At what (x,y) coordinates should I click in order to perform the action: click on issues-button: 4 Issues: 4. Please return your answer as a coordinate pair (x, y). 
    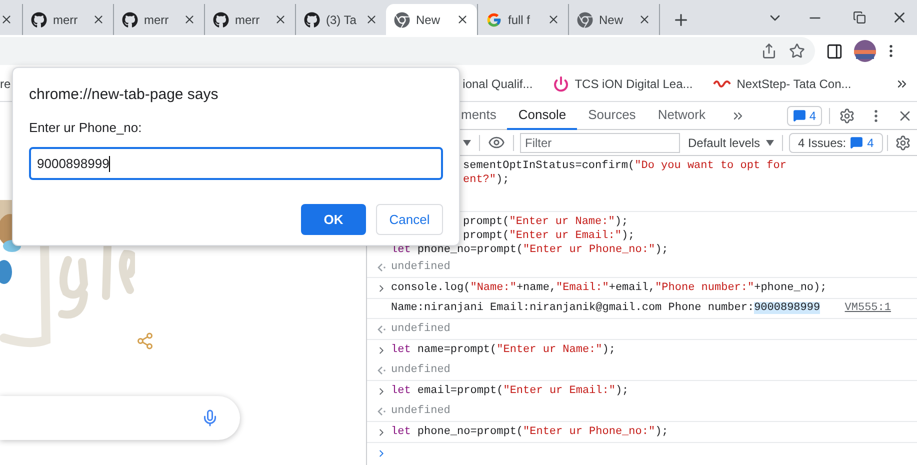
    Looking at the image, I should click on (836, 142).